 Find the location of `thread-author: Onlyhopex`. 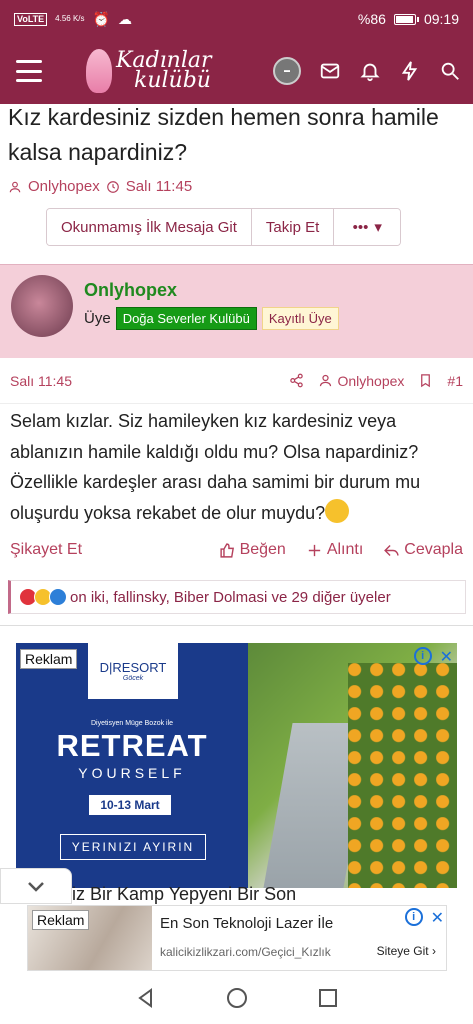

thread-author: Onlyhopex is located at coordinates (64, 186).